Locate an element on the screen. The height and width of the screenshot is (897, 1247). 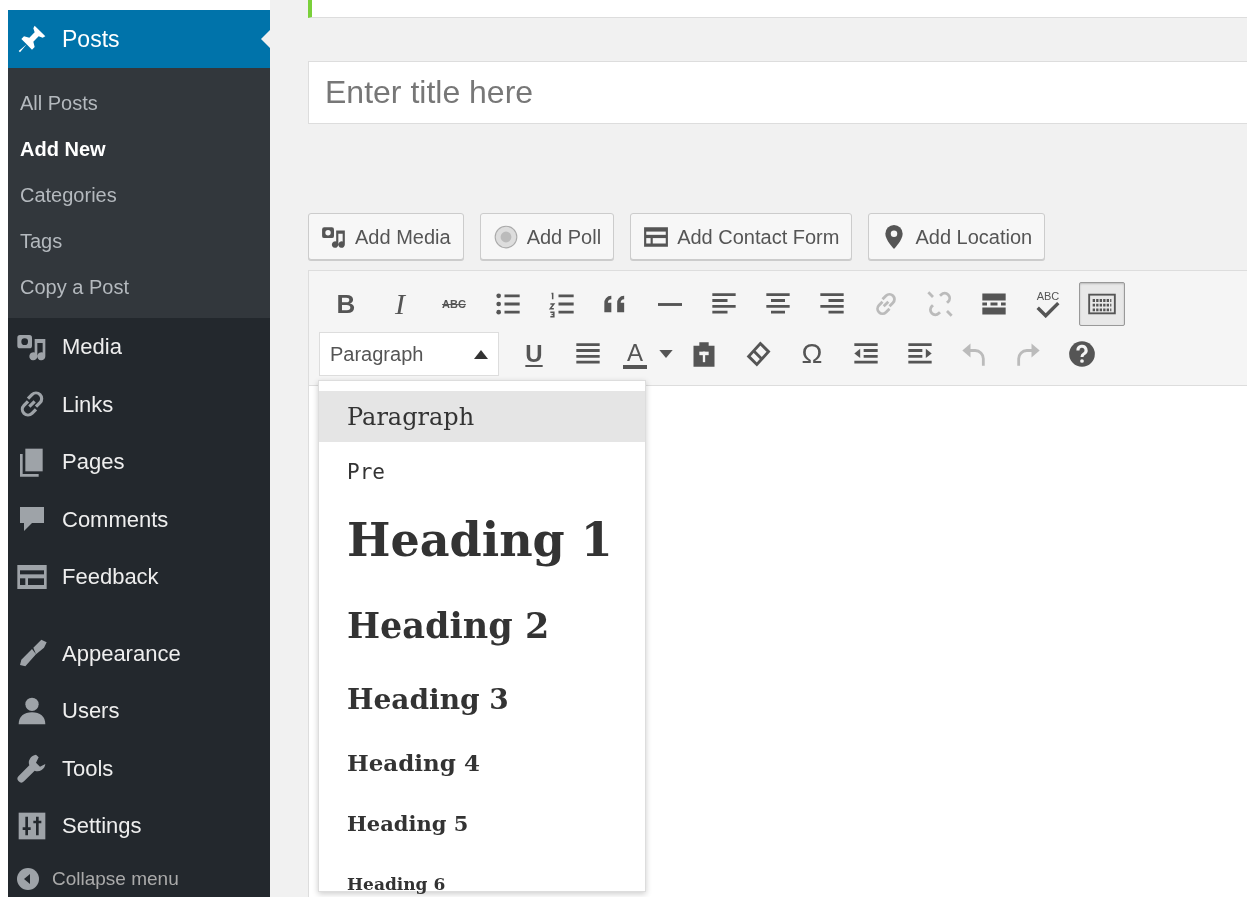
collapse-icon is located at coordinates (28, 879).